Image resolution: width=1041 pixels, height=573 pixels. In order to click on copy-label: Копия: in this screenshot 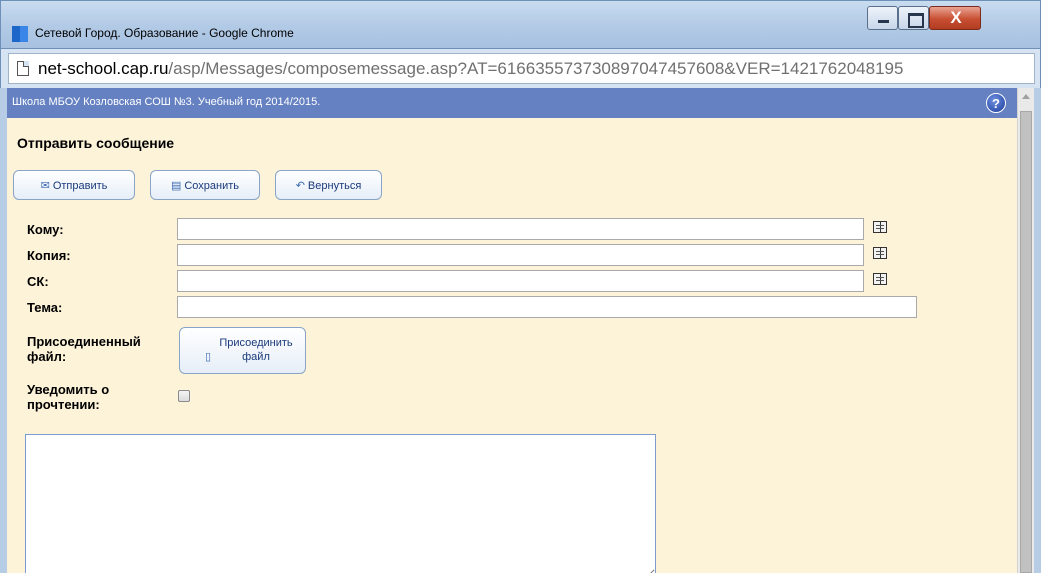, I will do `click(49, 255)`.